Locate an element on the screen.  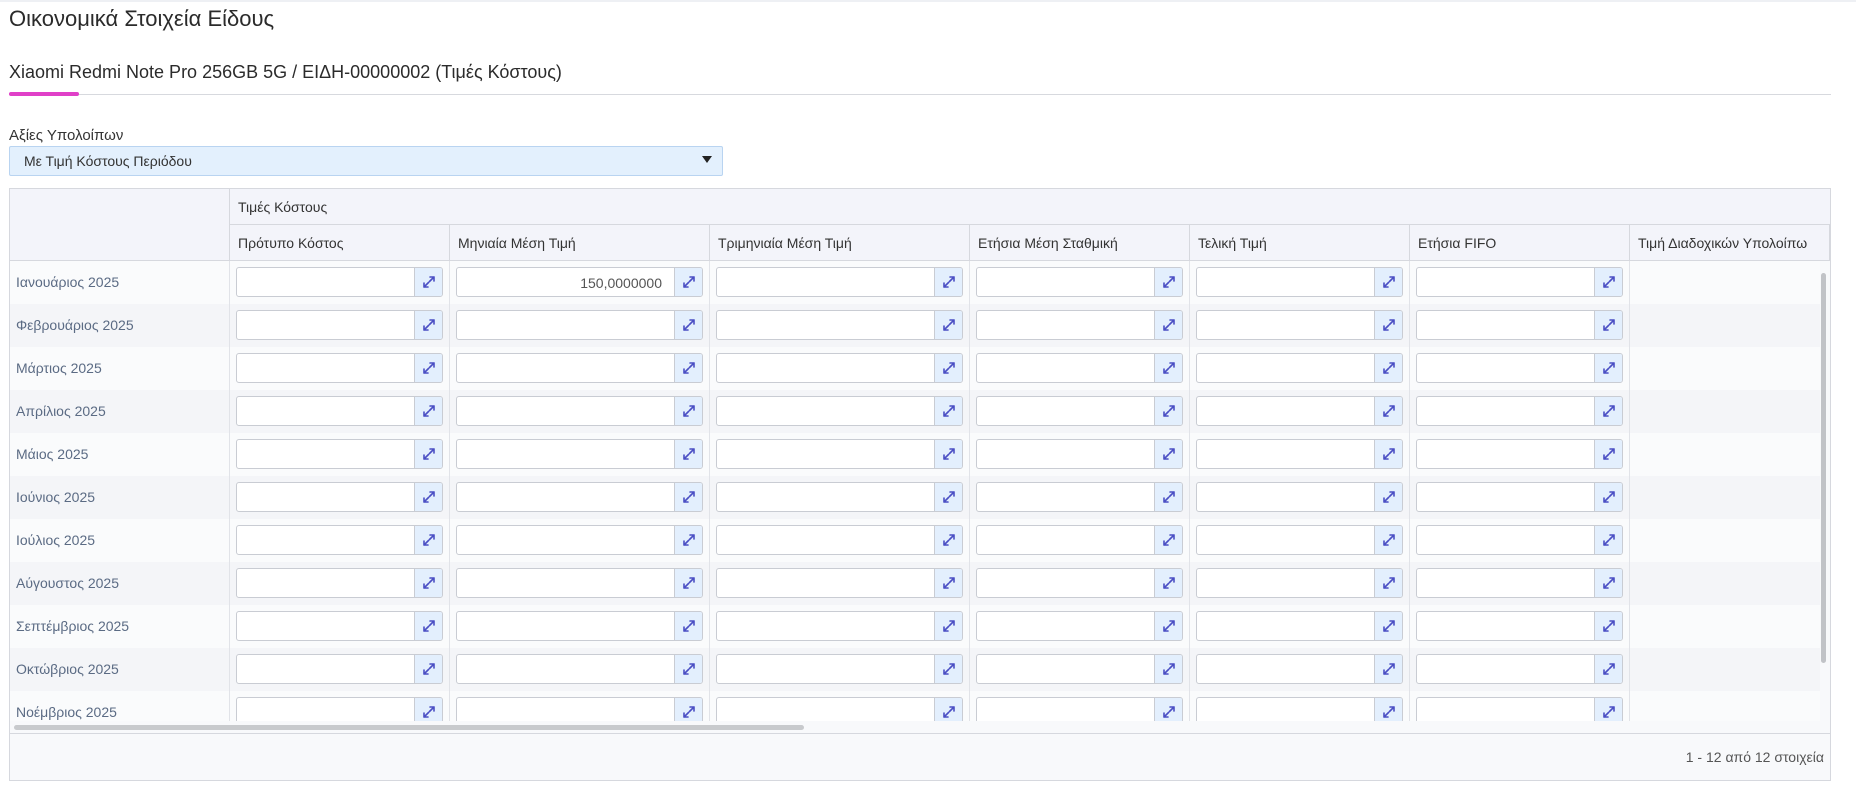
column-header: Τριμηνιαία Μέση Τιμή is located at coordinates (840, 243).